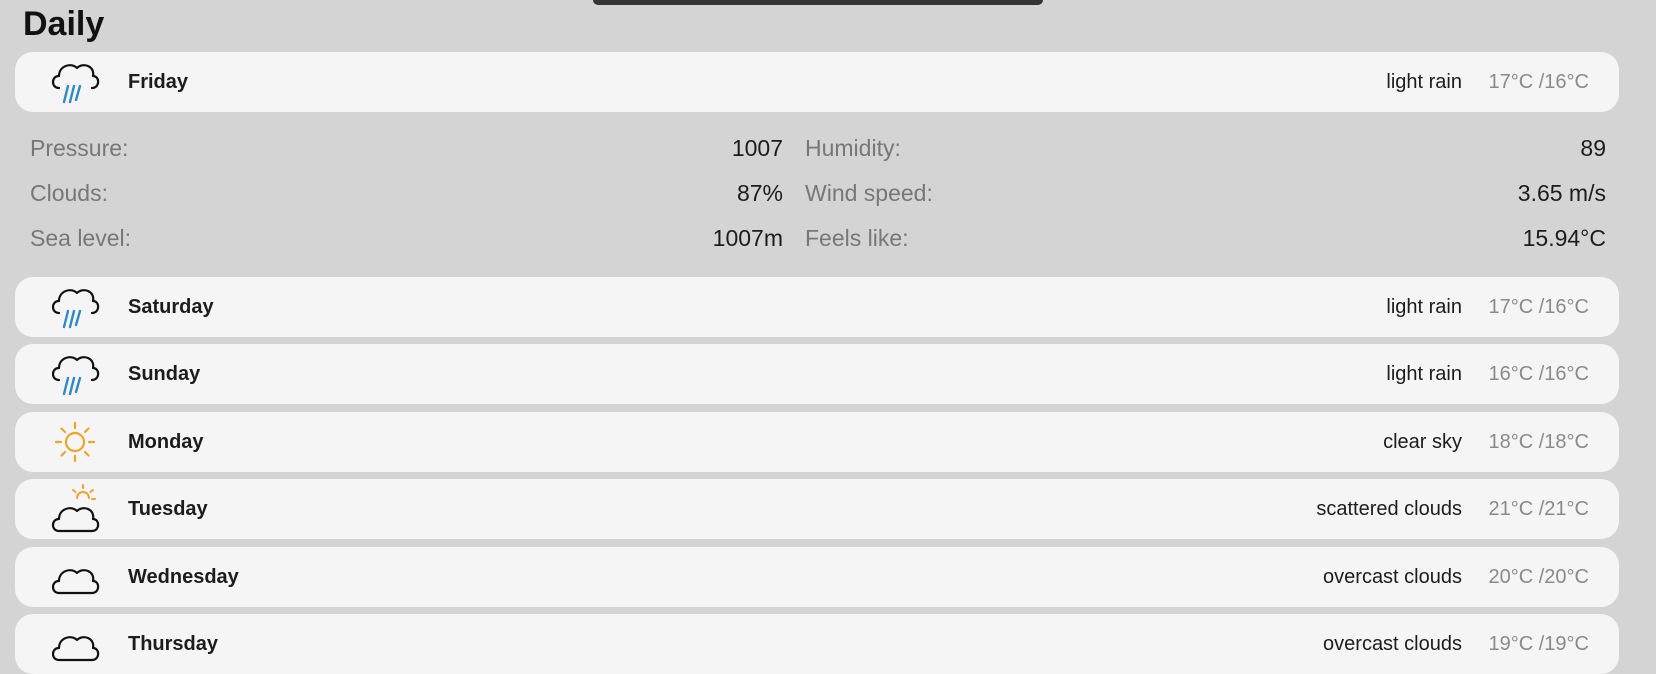 This screenshot has height=674, width=1656. Describe the element at coordinates (869, 193) in the screenshot. I see `detail-label: Wind speed:` at that location.